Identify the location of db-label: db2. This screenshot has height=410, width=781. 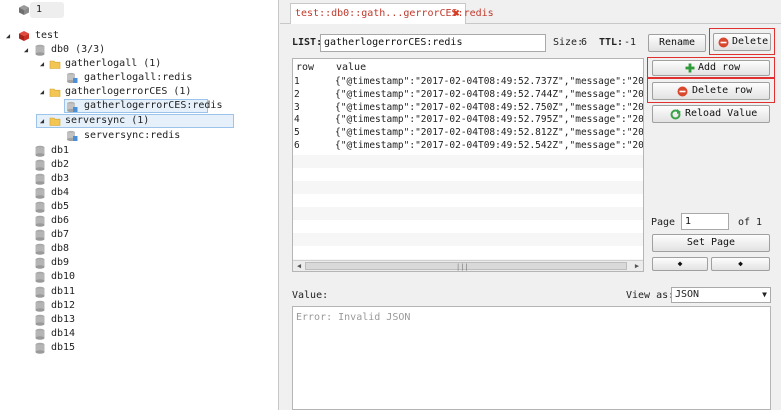
(60, 165).